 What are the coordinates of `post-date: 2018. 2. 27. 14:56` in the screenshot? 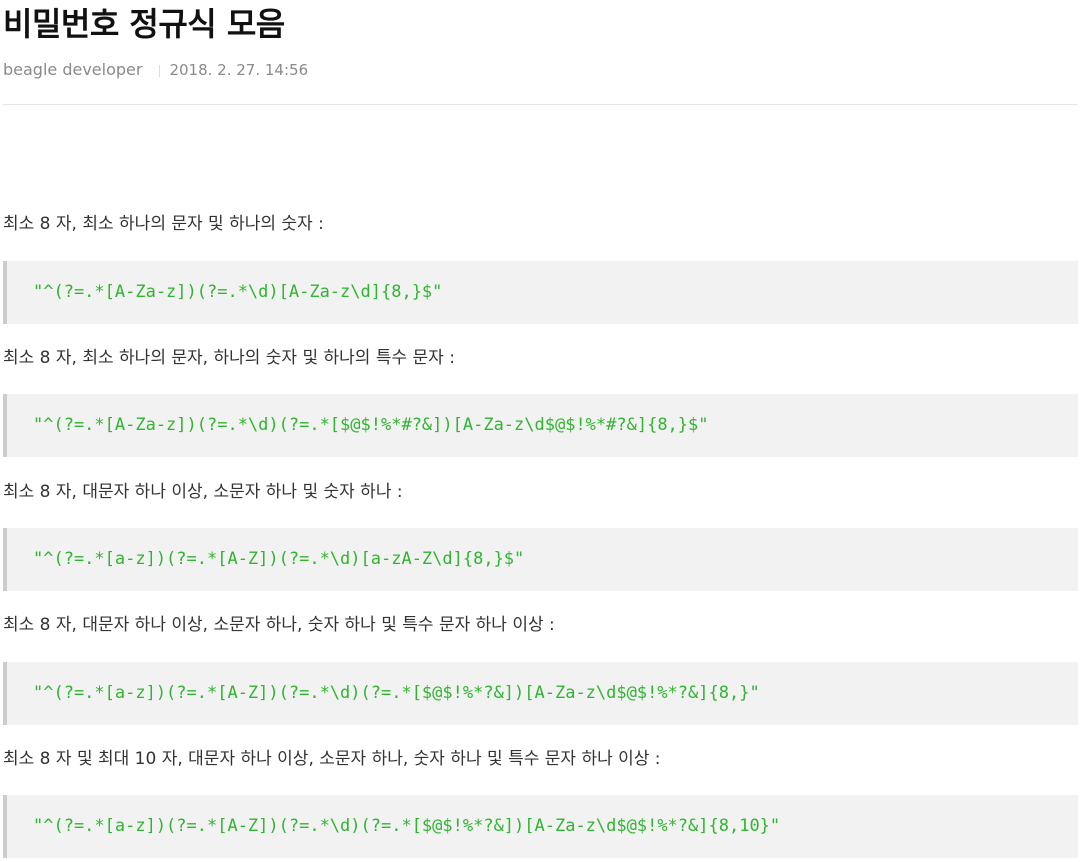 It's located at (239, 70).